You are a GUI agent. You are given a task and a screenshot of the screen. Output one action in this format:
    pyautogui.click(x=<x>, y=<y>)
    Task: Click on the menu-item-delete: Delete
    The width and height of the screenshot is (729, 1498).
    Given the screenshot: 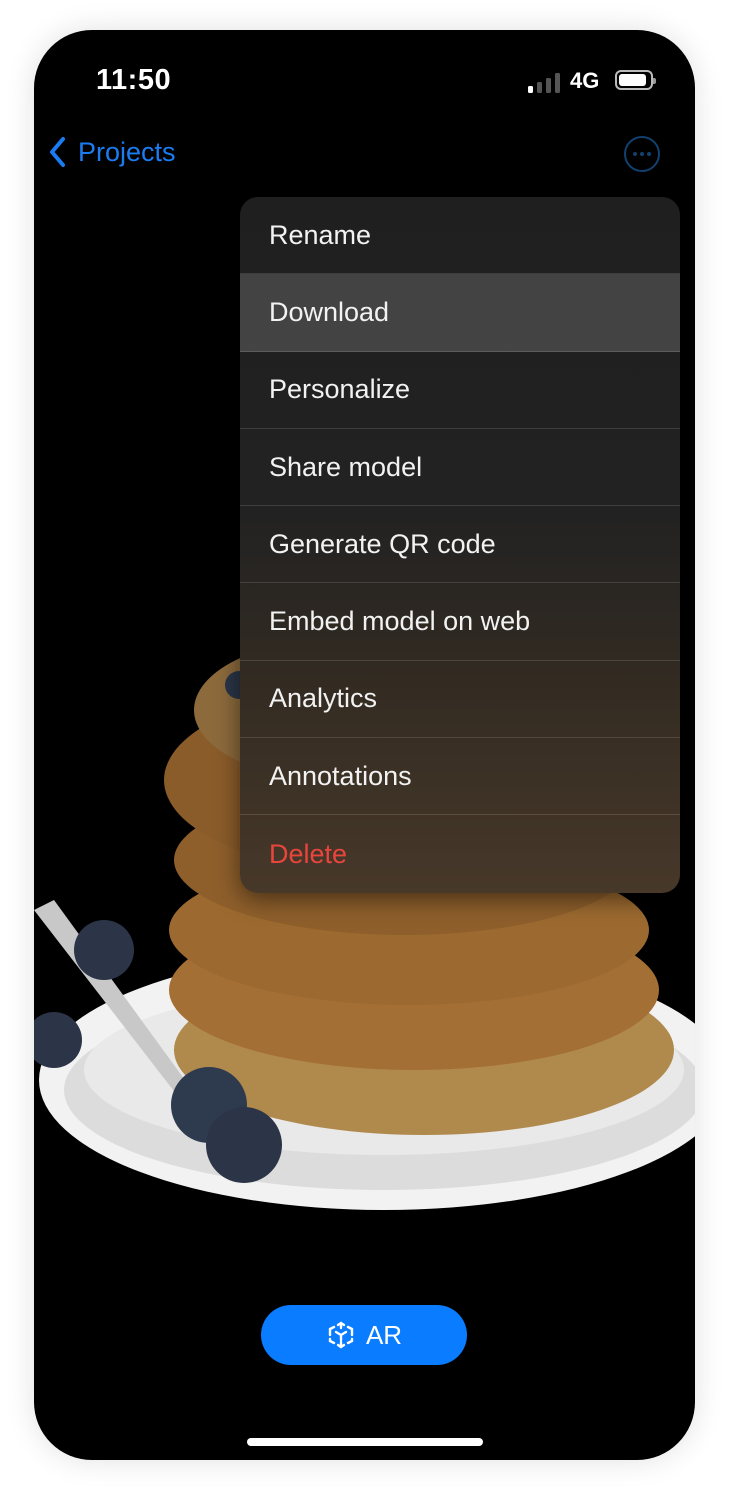 What is the action you would take?
    pyautogui.click(x=460, y=853)
    